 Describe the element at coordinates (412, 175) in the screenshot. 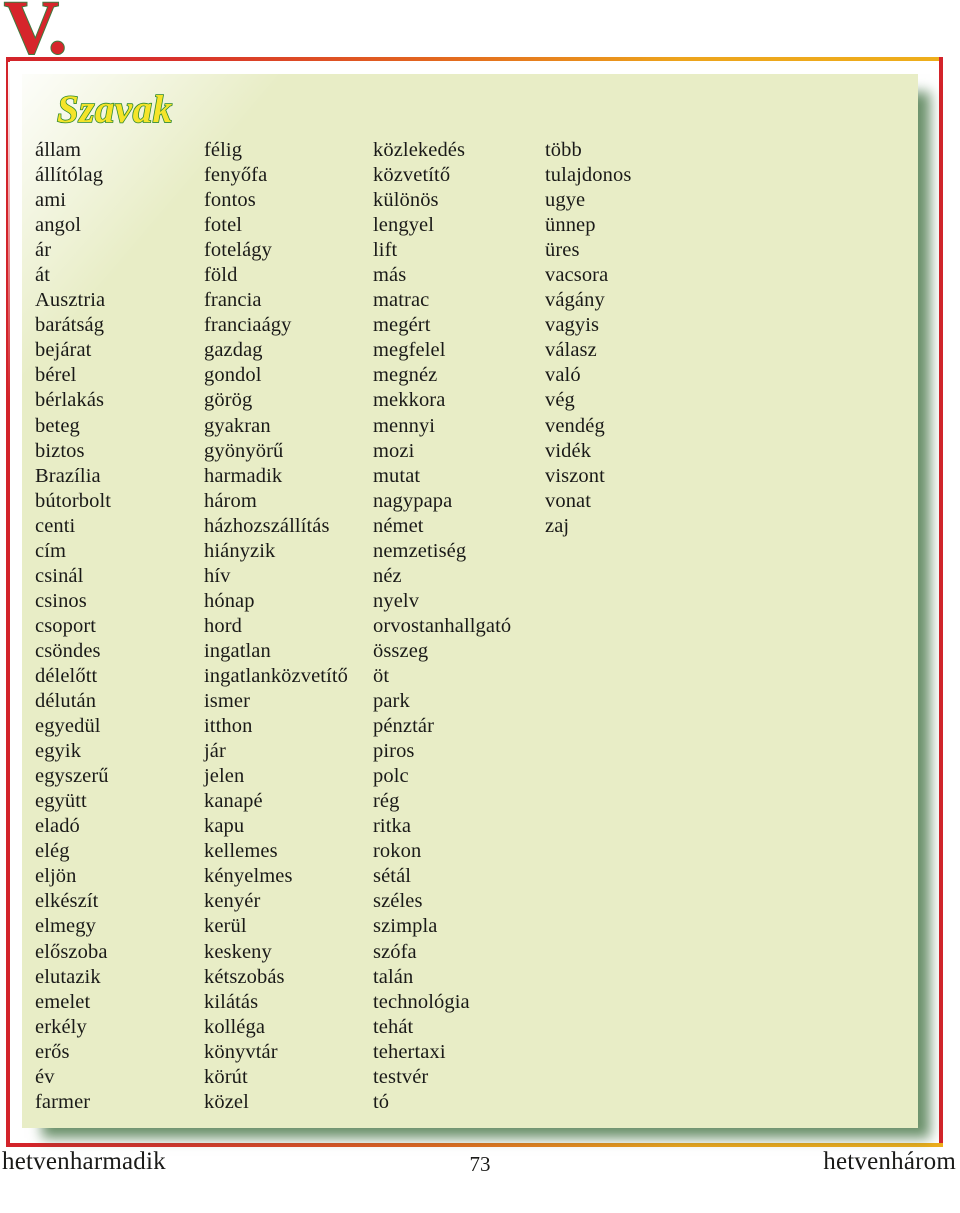

I see `word-item: közvetítő` at that location.